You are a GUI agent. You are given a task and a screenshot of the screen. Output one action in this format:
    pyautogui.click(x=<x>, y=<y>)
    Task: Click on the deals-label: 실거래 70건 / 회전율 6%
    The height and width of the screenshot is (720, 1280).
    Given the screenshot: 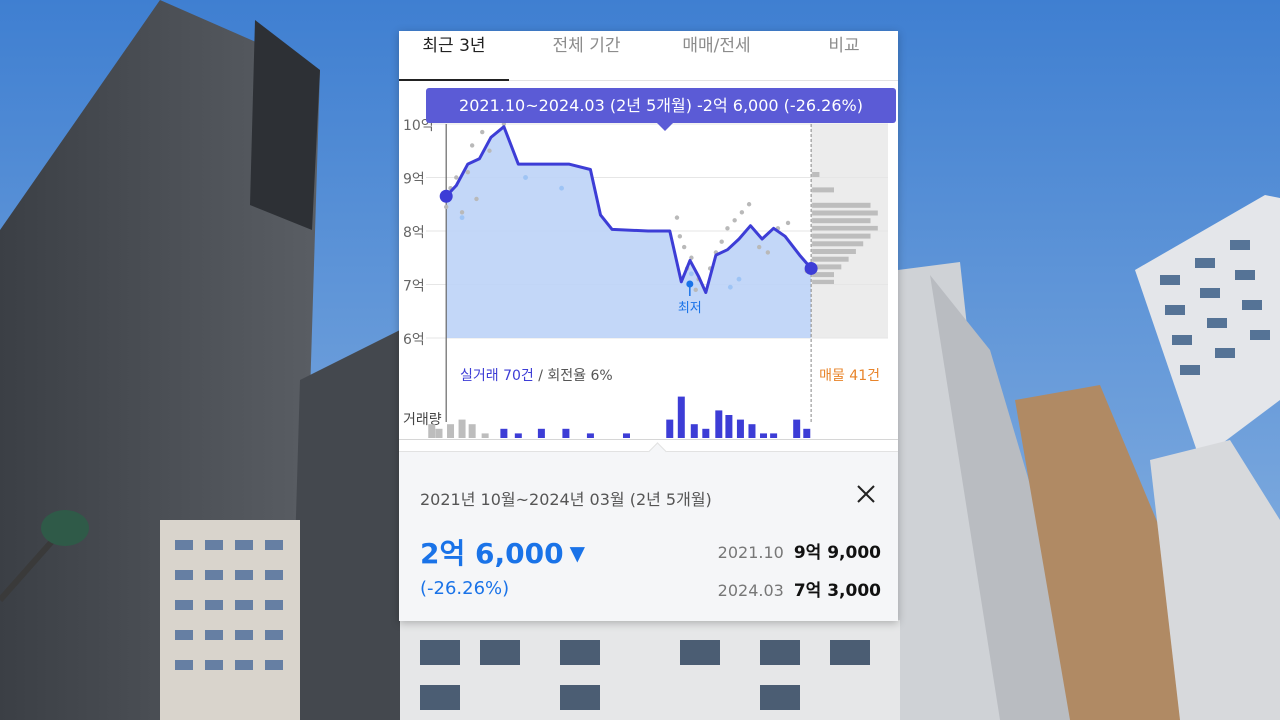 What is the action you would take?
    pyautogui.click(x=536, y=376)
    